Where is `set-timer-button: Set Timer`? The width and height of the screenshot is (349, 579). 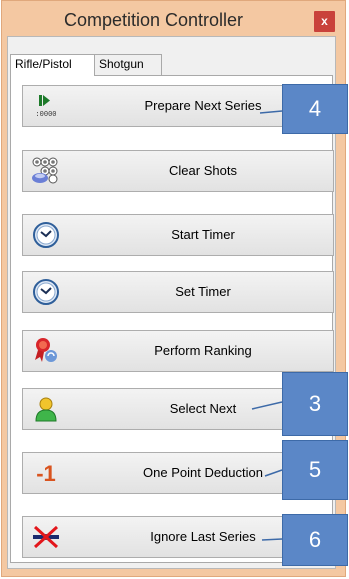
set-timer-button: Set Timer is located at coordinates (178, 292).